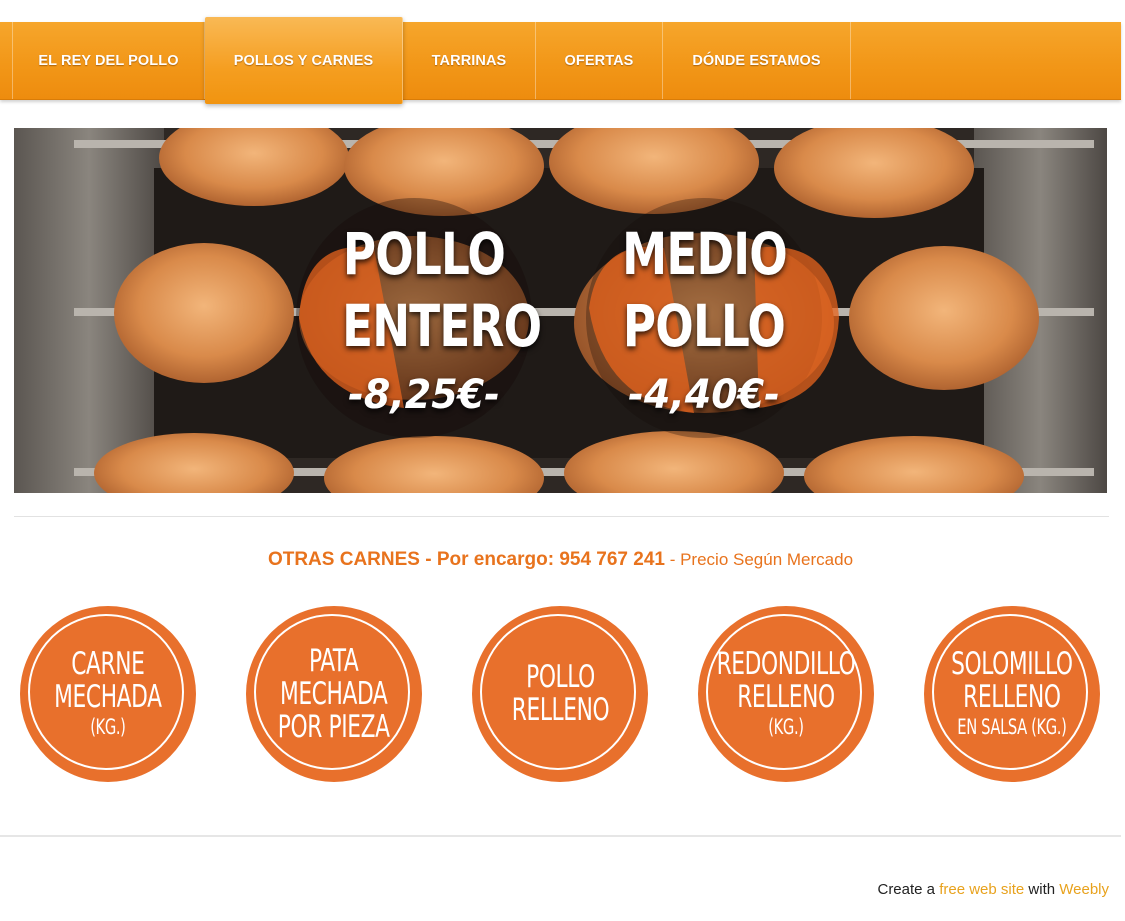 This screenshot has width=1125, height=921. I want to click on product-line: por Pieza, so click(334, 726).